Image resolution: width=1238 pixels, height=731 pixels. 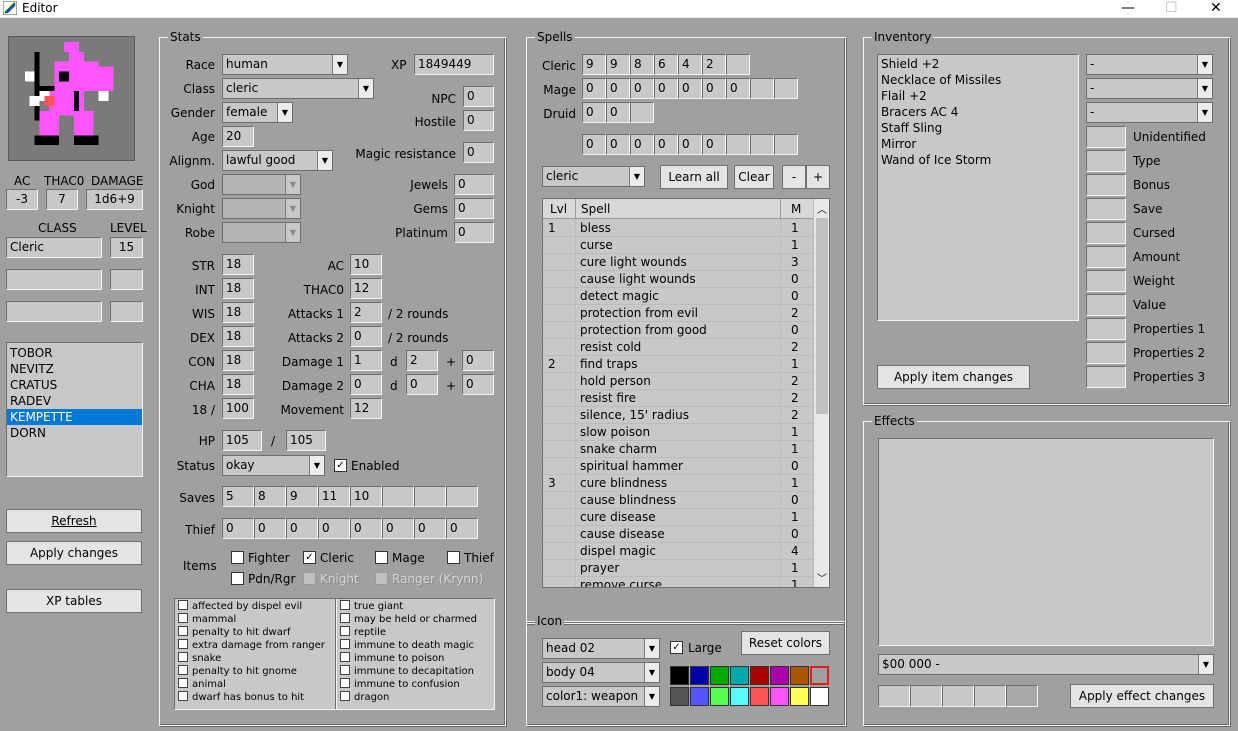 What do you see at coordinates (601, 672) in the screenshot?
I see `body-dropdown: body 04 ▼` at bounding box center [601, 672].